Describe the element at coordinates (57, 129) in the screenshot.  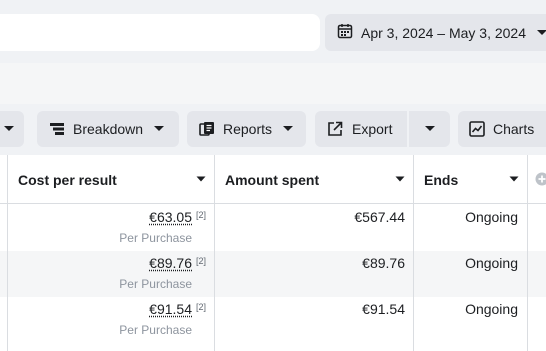
I see `breakdown-icon` at that location.